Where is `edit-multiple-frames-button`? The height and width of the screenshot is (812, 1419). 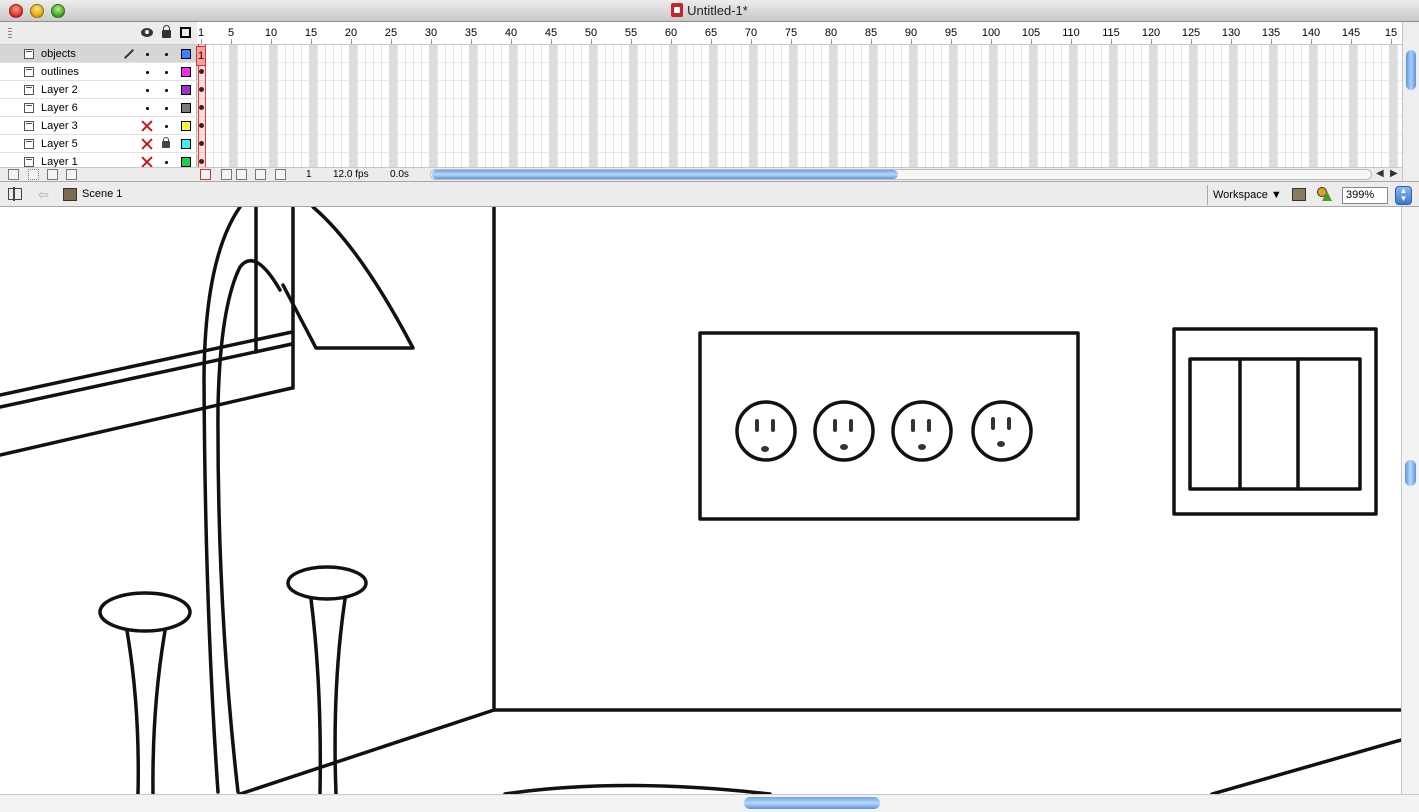
edit-multiple-frames-button is located at coordinates (260, 174).